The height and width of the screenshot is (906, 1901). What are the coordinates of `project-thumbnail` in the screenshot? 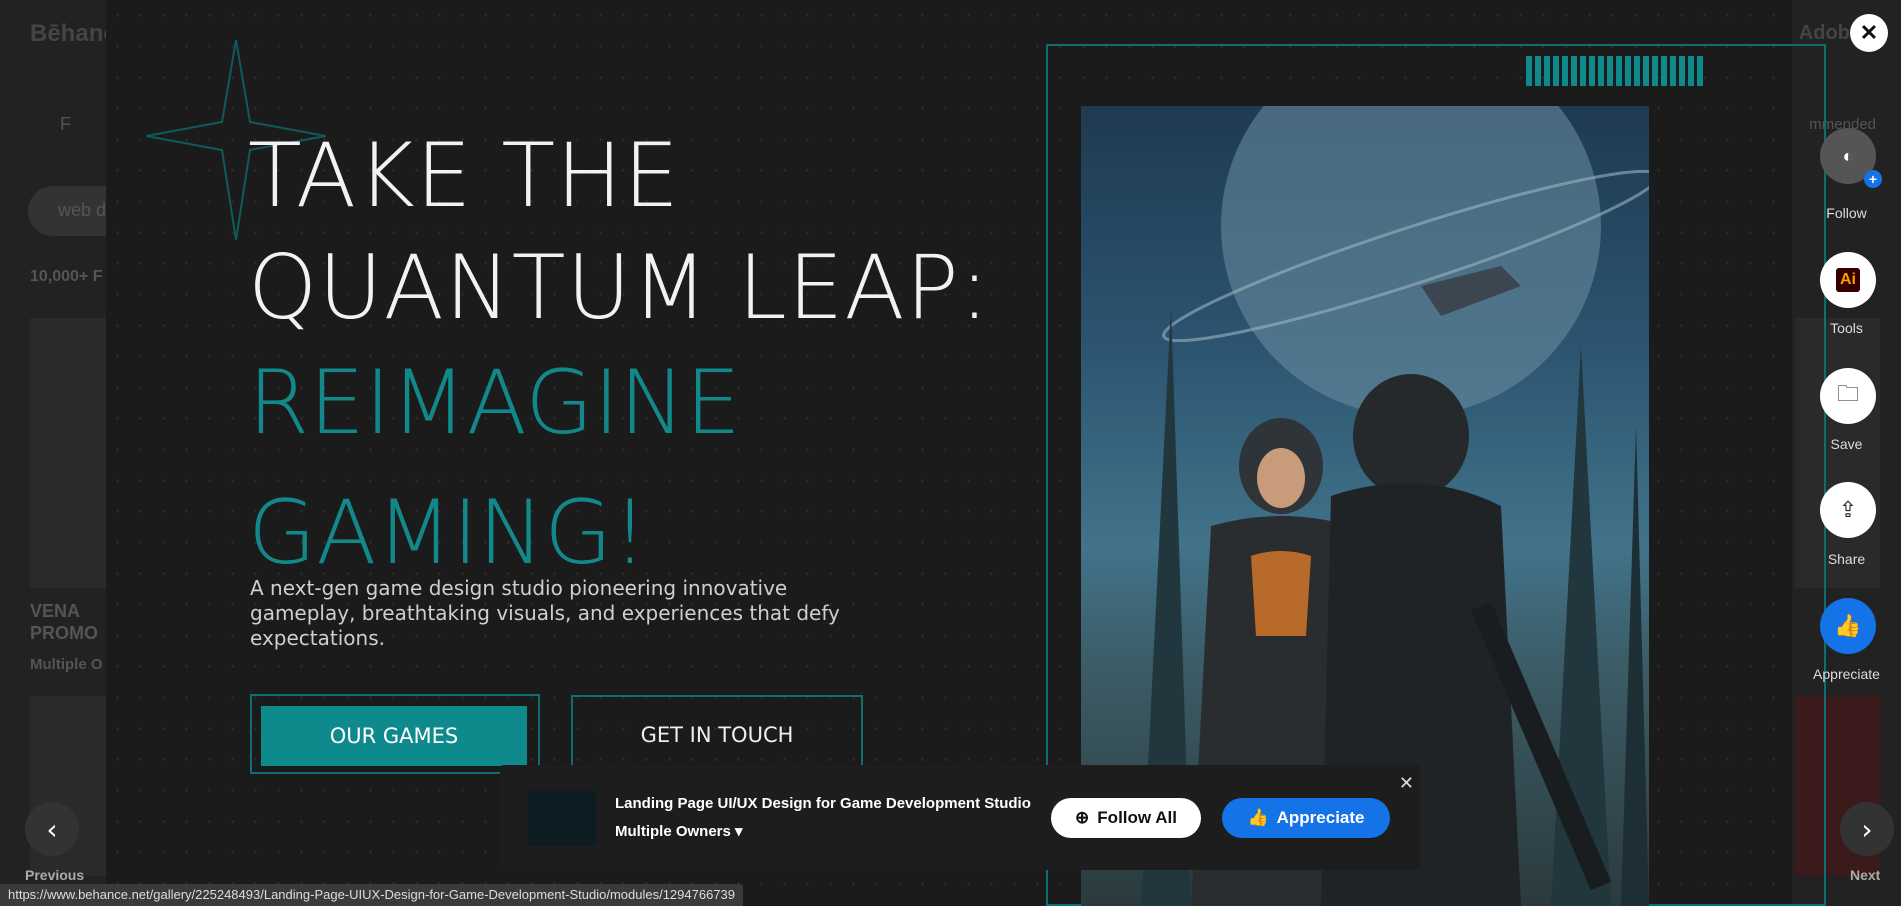 It's located at (562, 818).